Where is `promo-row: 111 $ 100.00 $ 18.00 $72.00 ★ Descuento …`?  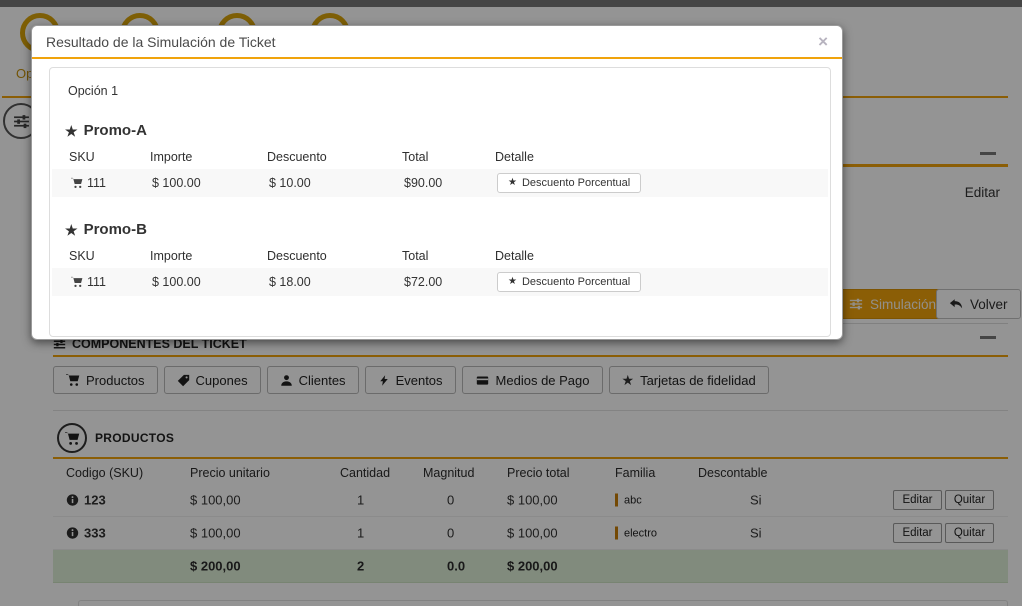
promo-row: 111 $ 100.00 $ 18.00 $72.00 ★ Descuento … is located at coordinates (440, 282).